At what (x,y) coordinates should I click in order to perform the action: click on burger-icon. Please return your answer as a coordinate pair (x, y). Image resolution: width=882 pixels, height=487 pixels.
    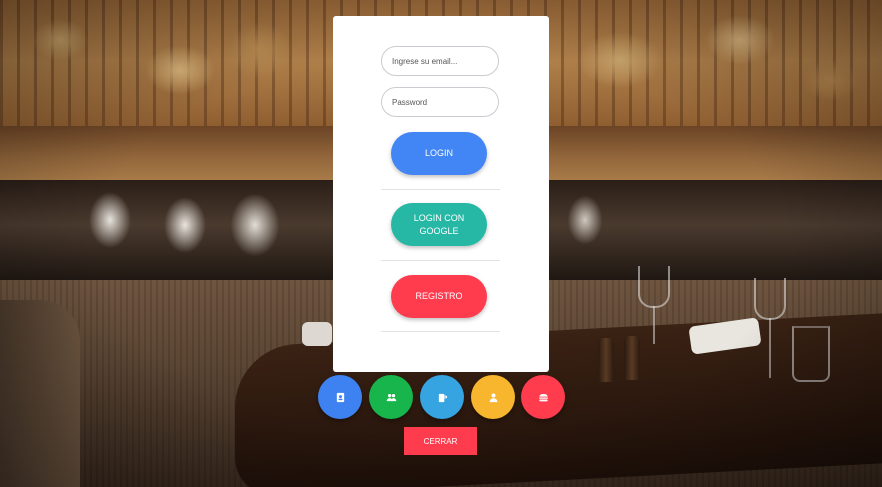
    Looking at the image, I should click on (543, 397).